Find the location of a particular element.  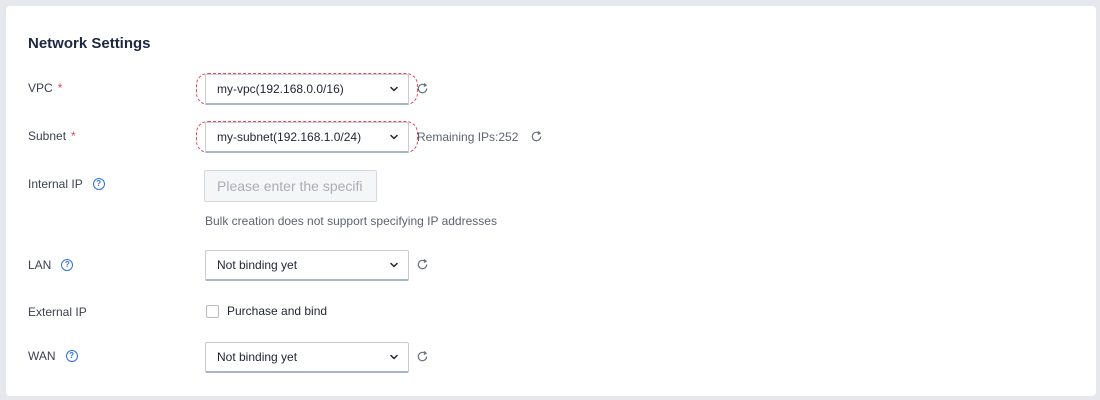

internal-ip-input: Please enter the specifi is located at coordinates (290, 186).